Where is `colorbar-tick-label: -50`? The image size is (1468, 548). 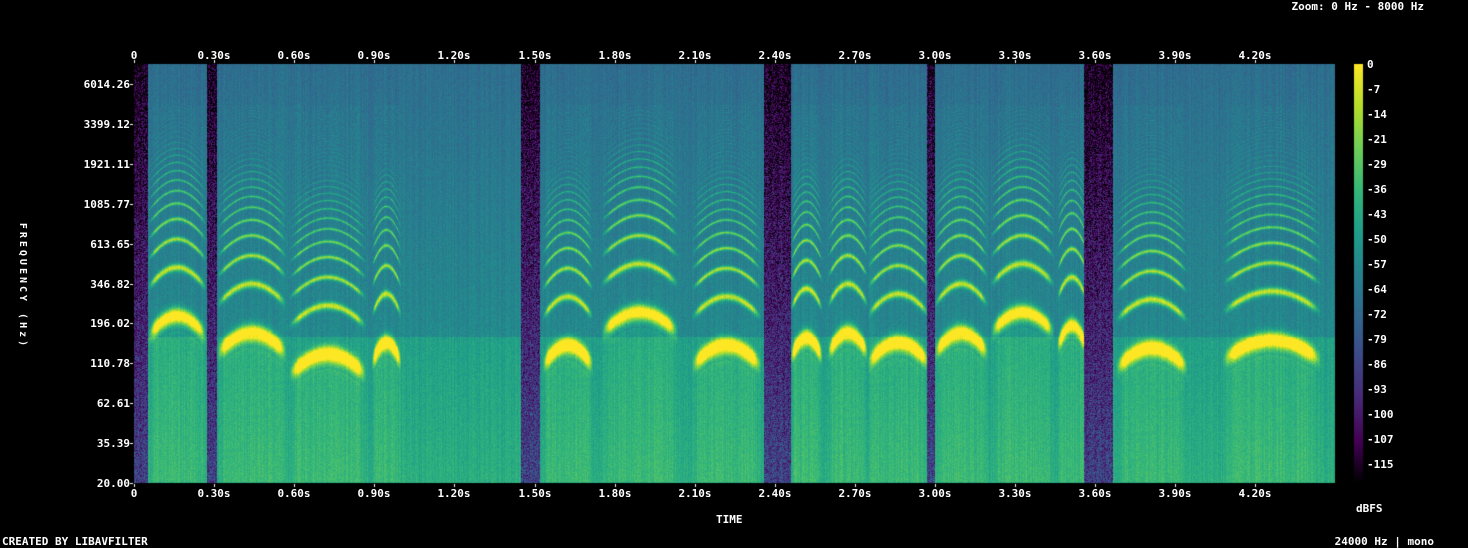
colorbar-tick-label: -50 is located at coordinates (1377, 239).